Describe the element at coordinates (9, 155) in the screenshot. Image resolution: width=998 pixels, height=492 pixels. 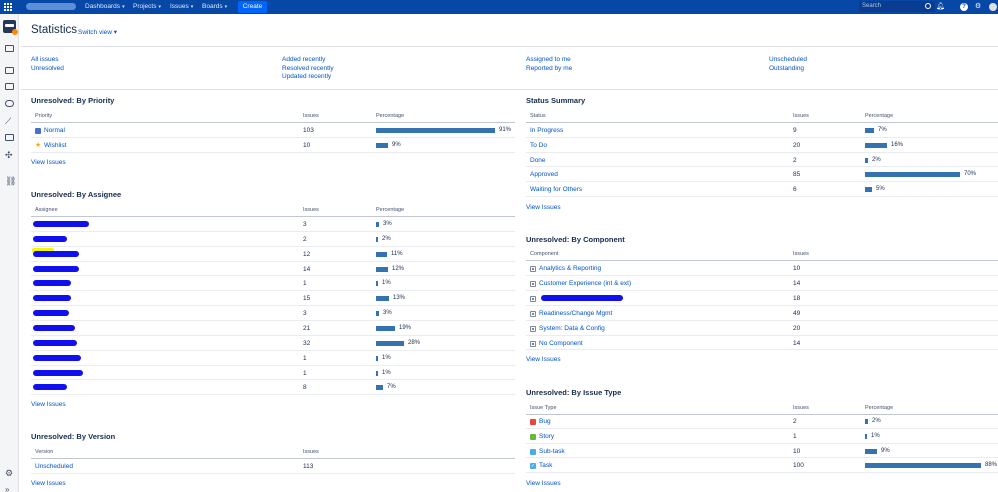
I see `components-icon: ✣` at that location.